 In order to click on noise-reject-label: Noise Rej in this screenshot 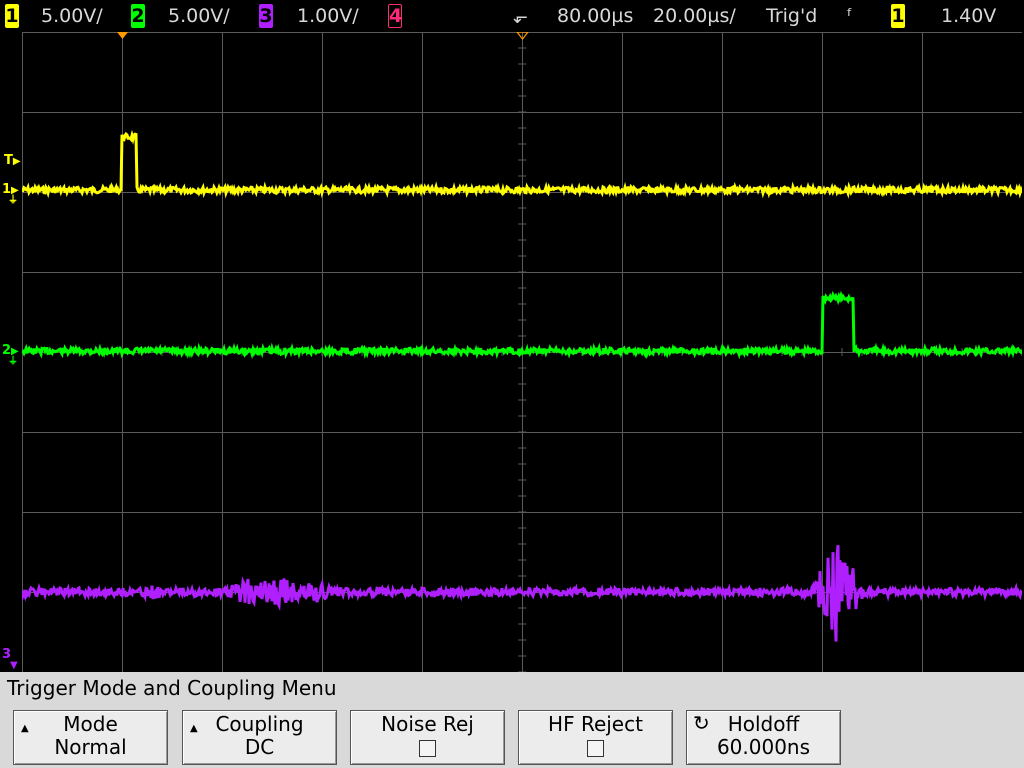, I will do `click(427, 724)`.